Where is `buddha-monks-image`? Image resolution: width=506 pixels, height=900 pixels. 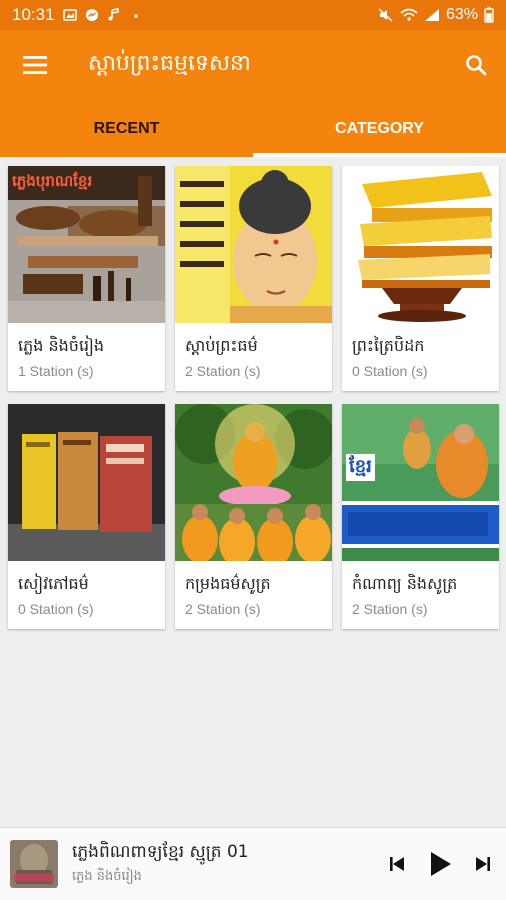
buddha-monks-image is located at coordinates (253, 482).